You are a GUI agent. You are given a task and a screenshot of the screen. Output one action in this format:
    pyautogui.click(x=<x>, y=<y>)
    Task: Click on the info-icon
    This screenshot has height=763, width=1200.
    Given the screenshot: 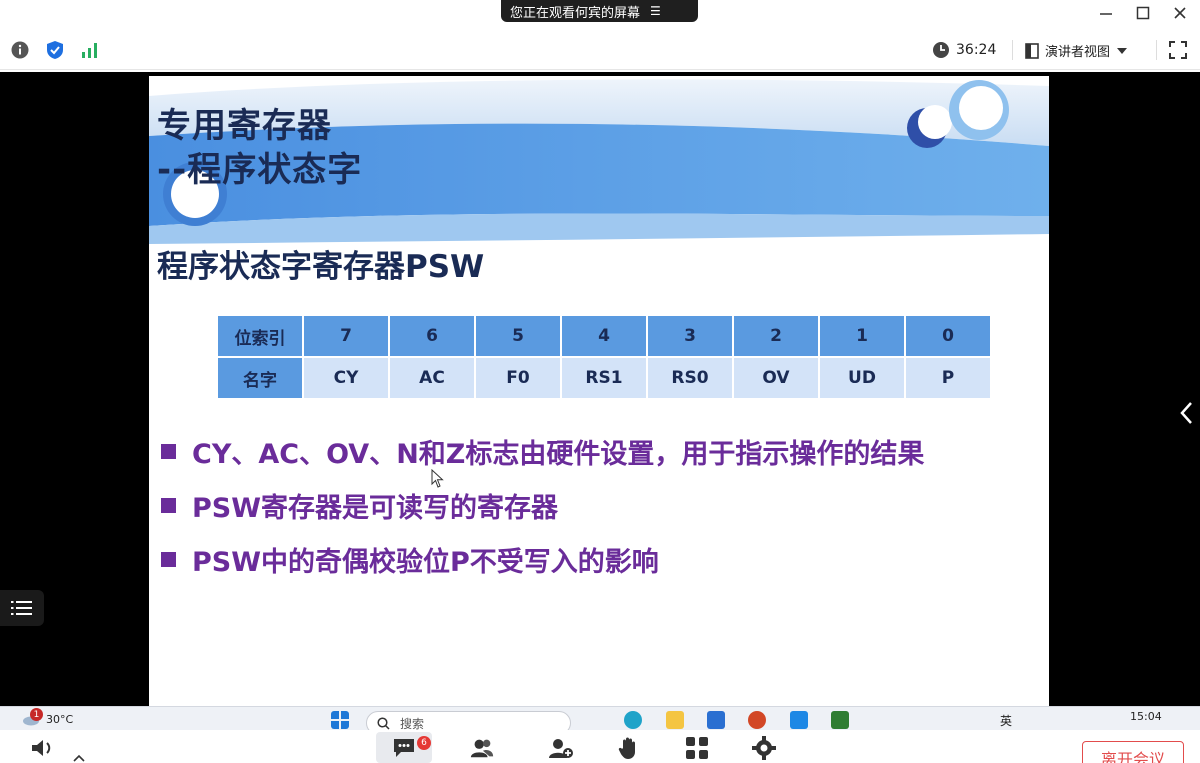 What is the action you would take?
    pyautogui.click(x=20, y=50)
    